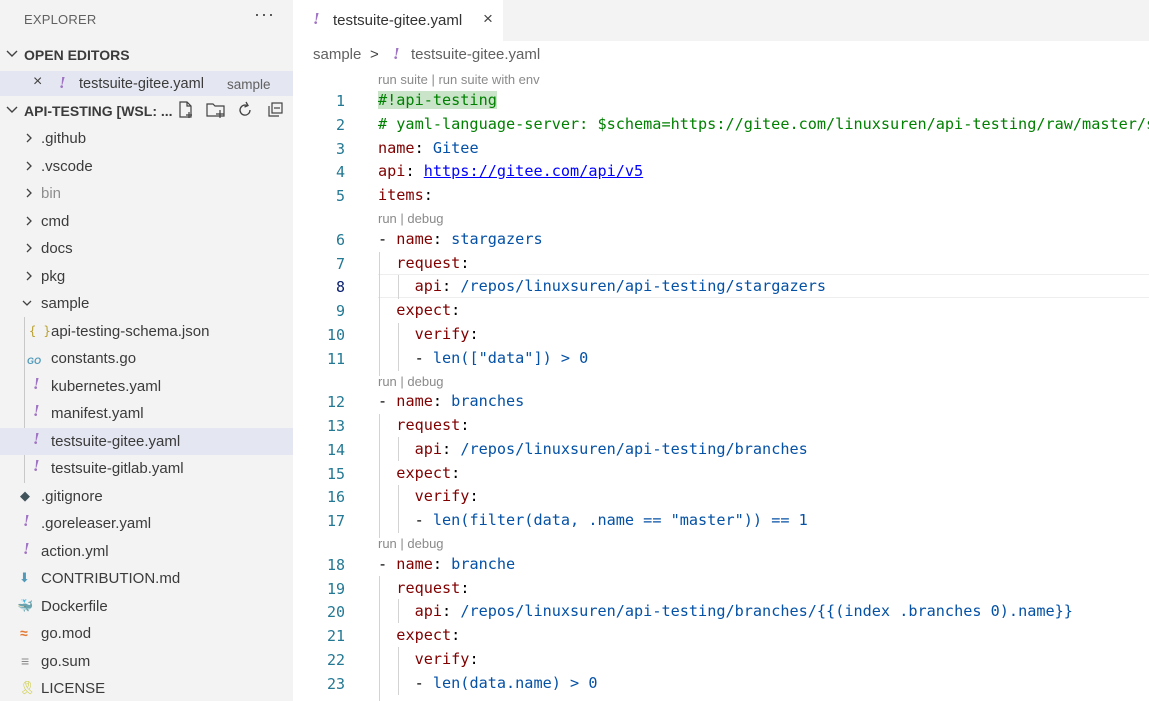 This screenshot has height=701, width=1149. I want to click on open-editors-section-header: OPEN EDITORS, so click(146, 55).